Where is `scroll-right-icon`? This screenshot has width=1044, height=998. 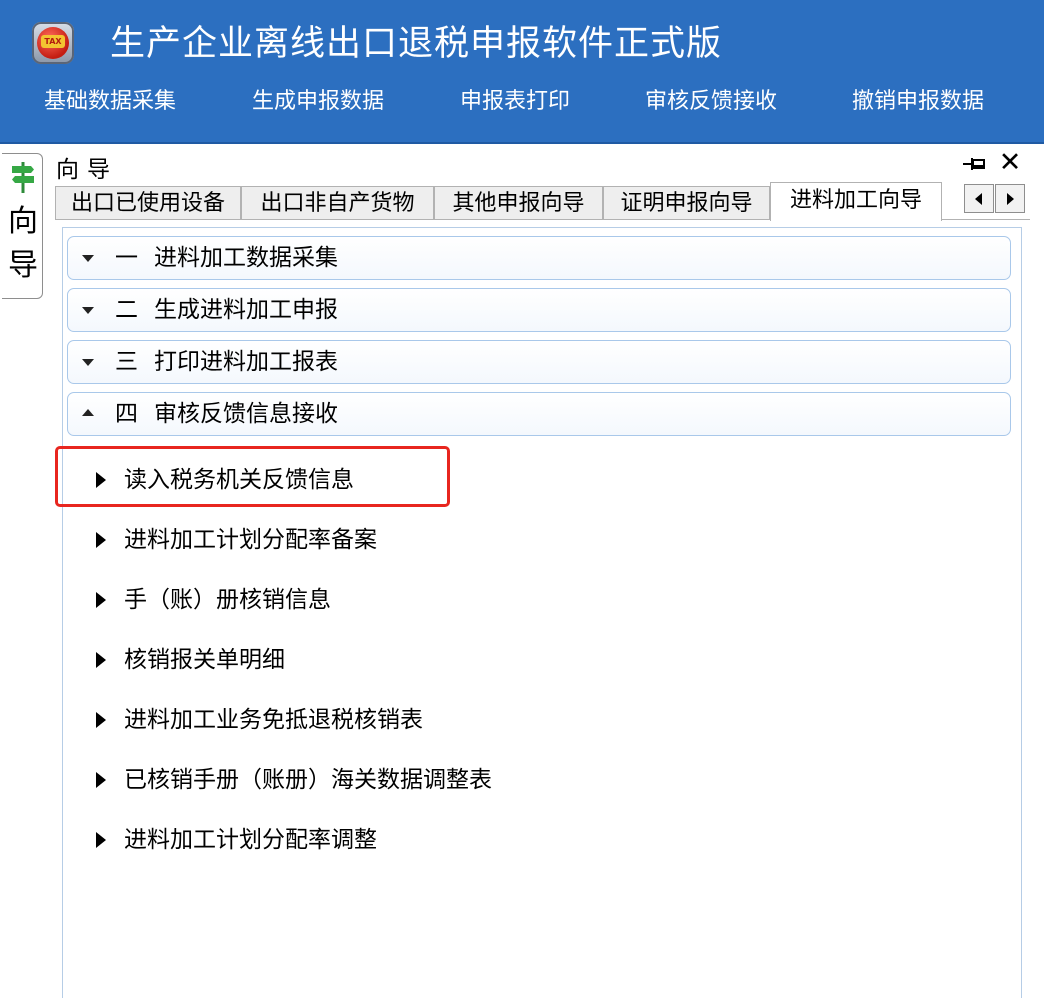 scroll-right-icon is located at coordinates (1010, 198).